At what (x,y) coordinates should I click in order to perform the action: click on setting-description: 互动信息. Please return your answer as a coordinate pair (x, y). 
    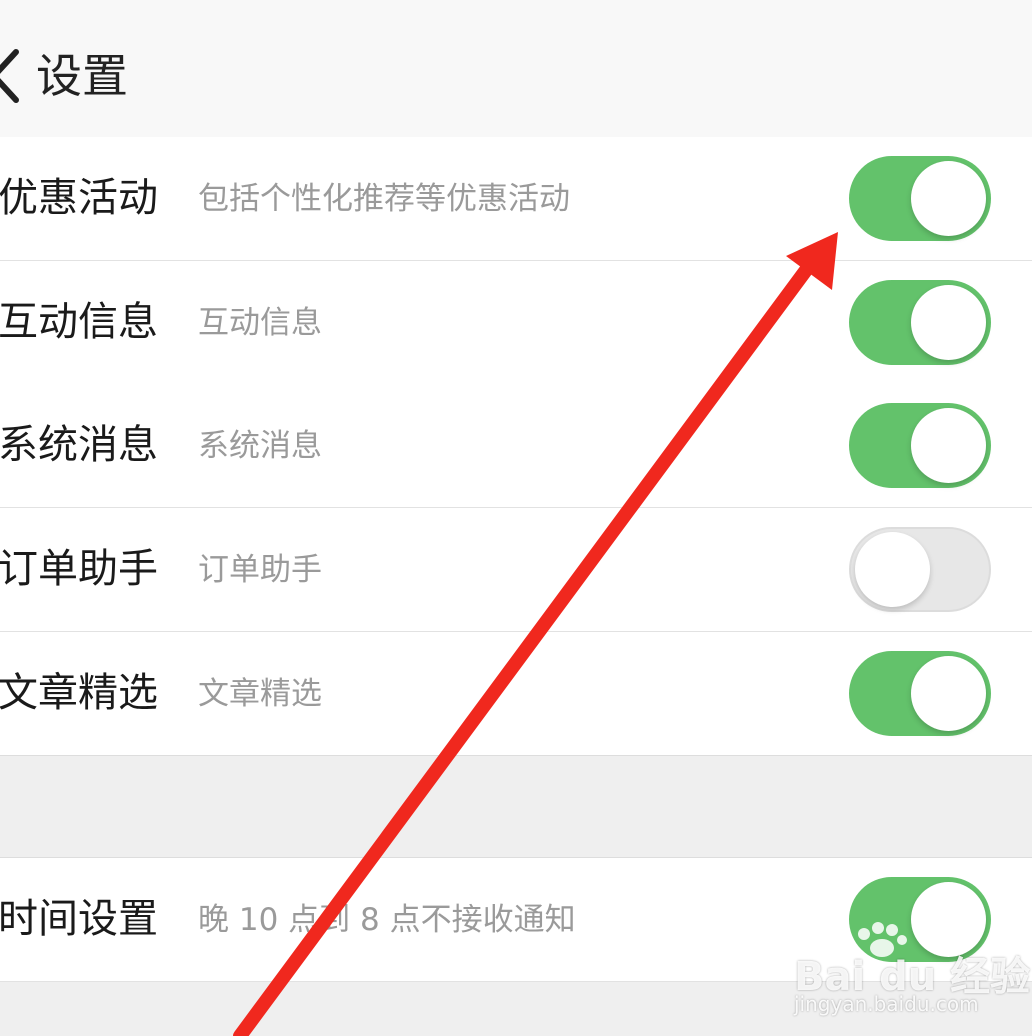
    Looking at the image, I should click on (260, 323).